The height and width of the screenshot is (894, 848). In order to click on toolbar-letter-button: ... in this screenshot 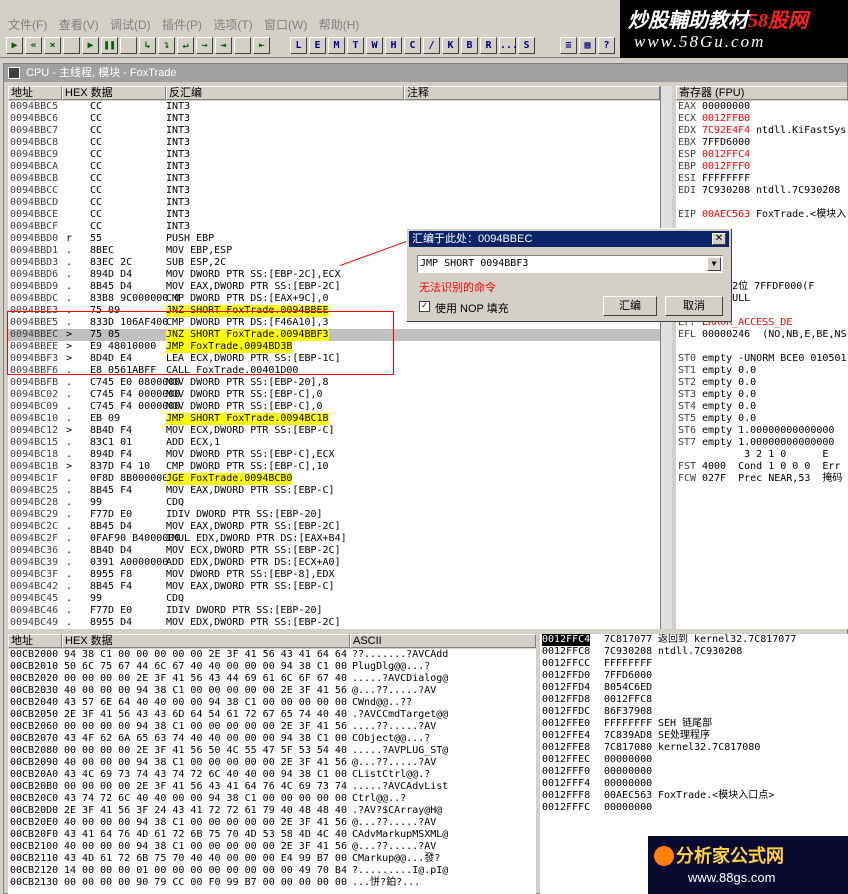, I will do `click(508, 45)`.